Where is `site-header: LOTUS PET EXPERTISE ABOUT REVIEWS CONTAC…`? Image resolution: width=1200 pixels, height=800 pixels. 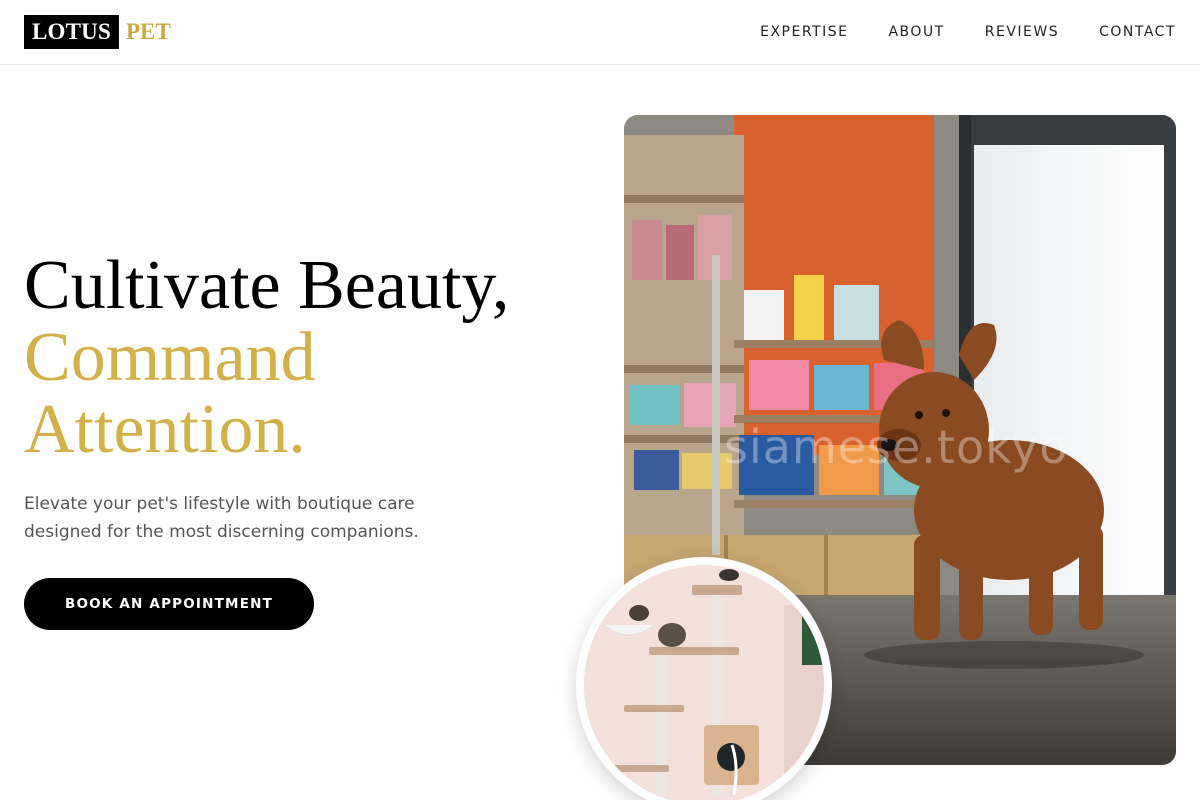 site-header: LOTUS PET EXPERTISE ABOUT REVIEWS CONTAC… is located at coordinates (600, 32).